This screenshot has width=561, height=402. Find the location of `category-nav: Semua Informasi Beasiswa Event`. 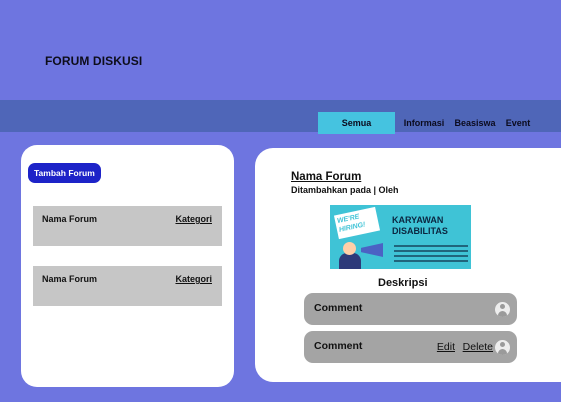

category-nav: Semua Informasi Beasiswa Event is located at coordinates (280, 117).